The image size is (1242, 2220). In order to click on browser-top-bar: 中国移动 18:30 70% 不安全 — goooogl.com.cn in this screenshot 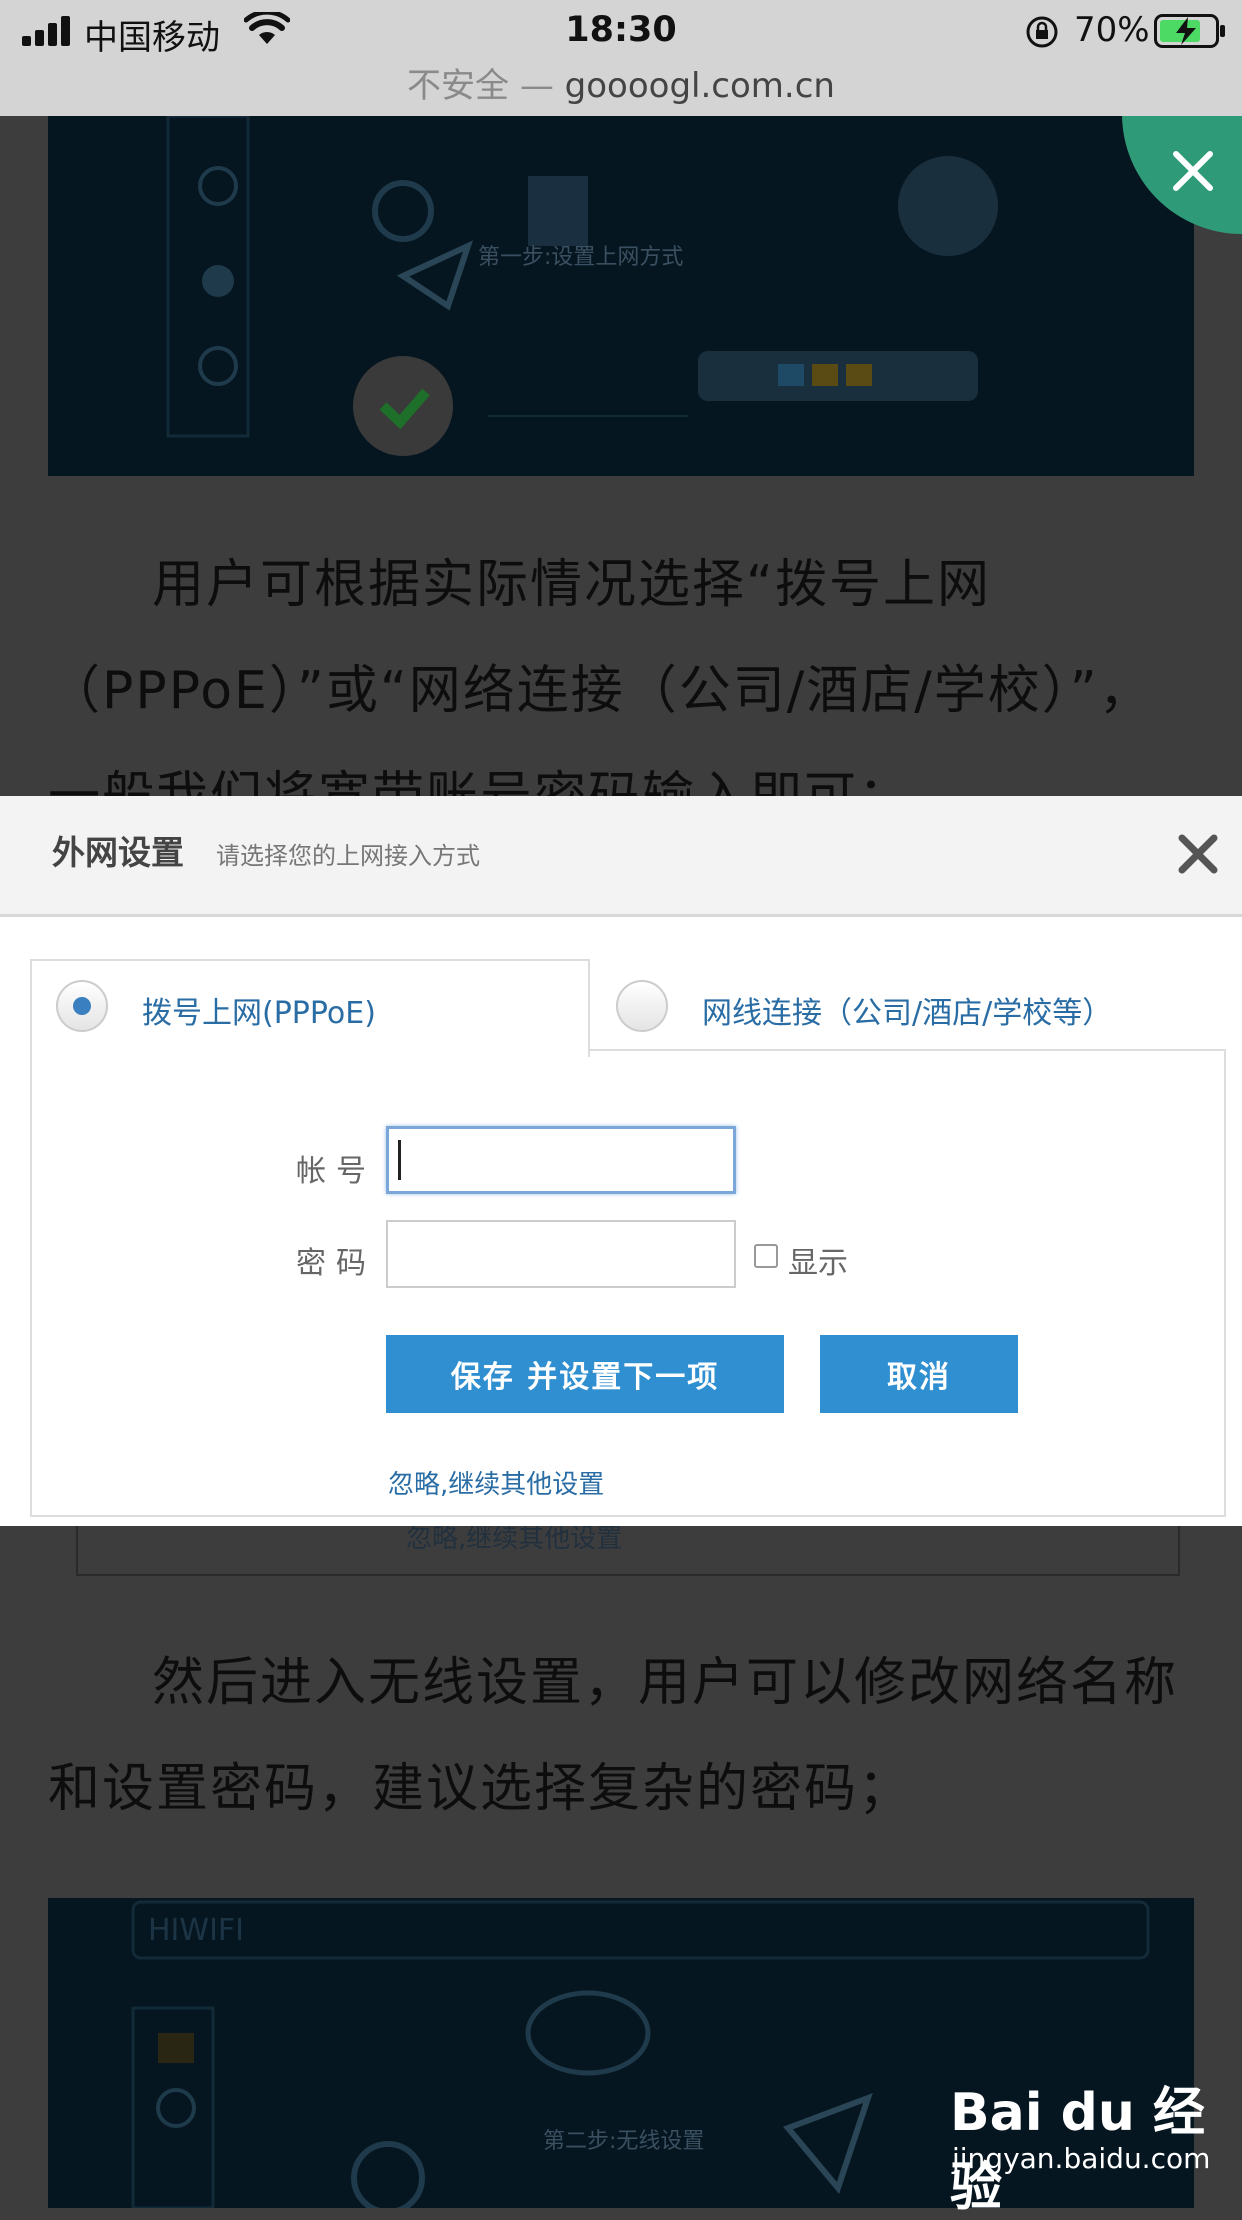, I will do `click(621, 58)`.